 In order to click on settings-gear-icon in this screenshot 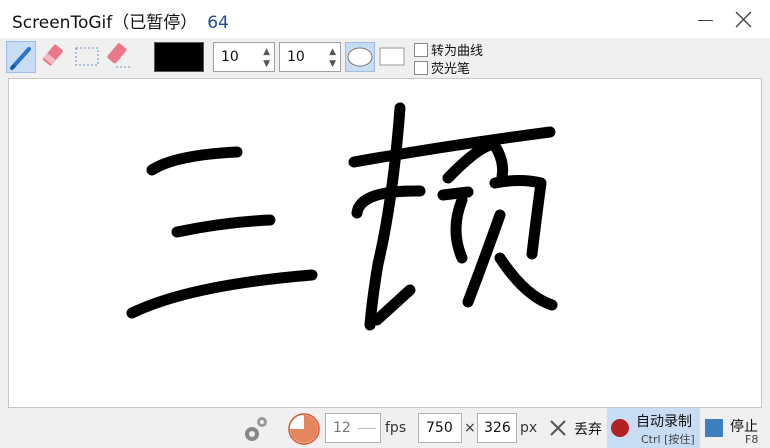, I will do `click(256, 429)`.